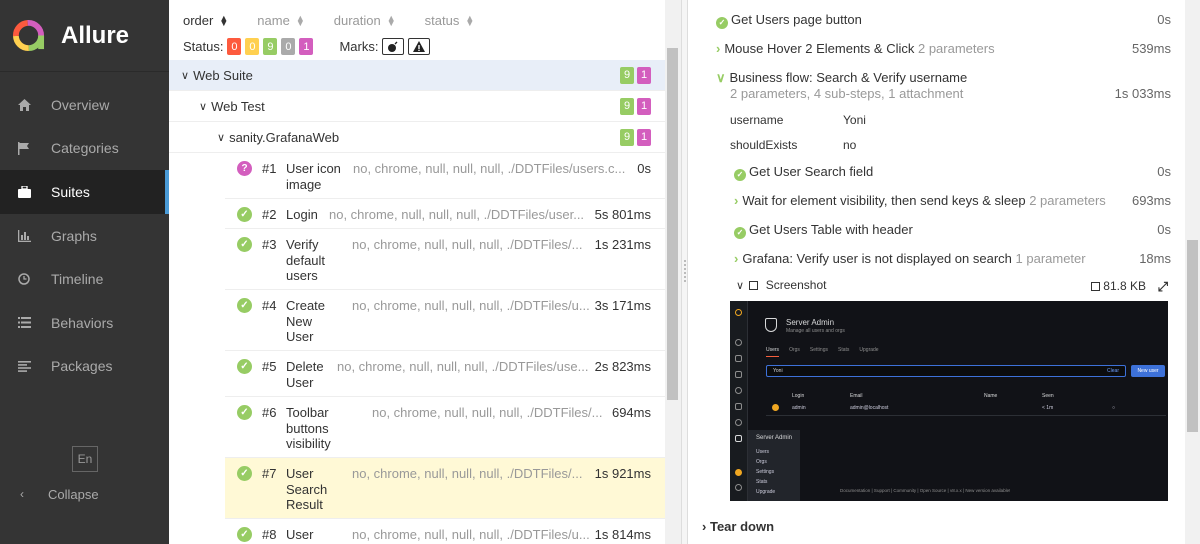 The height and width of the screenshot is (544, 1200). I want to click on step-param-note: 2 parameters, 4 sub-steps, 1 attachment, so click(847, 93).